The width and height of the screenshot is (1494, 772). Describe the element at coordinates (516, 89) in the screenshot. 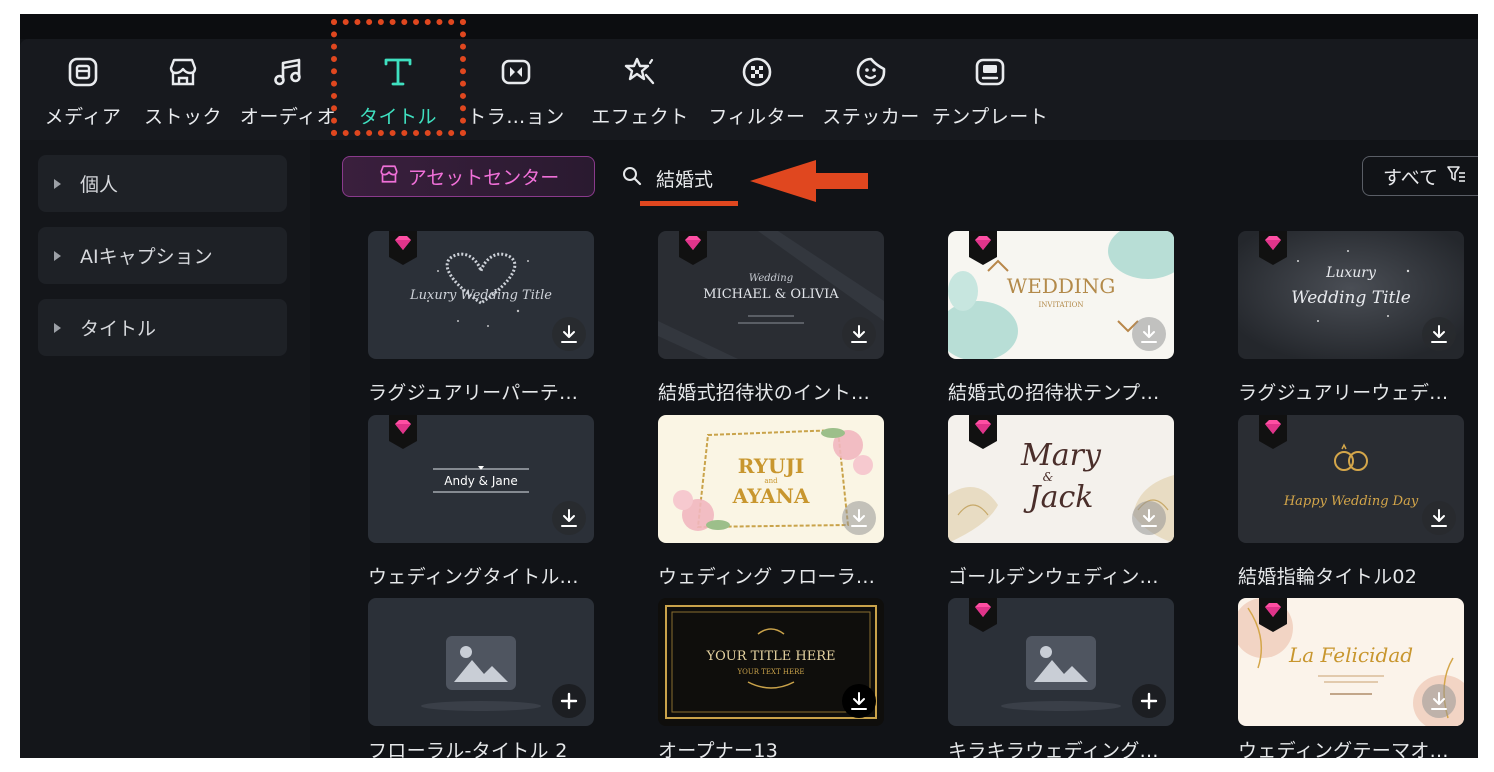

I see `tab-transition: トラ…ョン` at that location.